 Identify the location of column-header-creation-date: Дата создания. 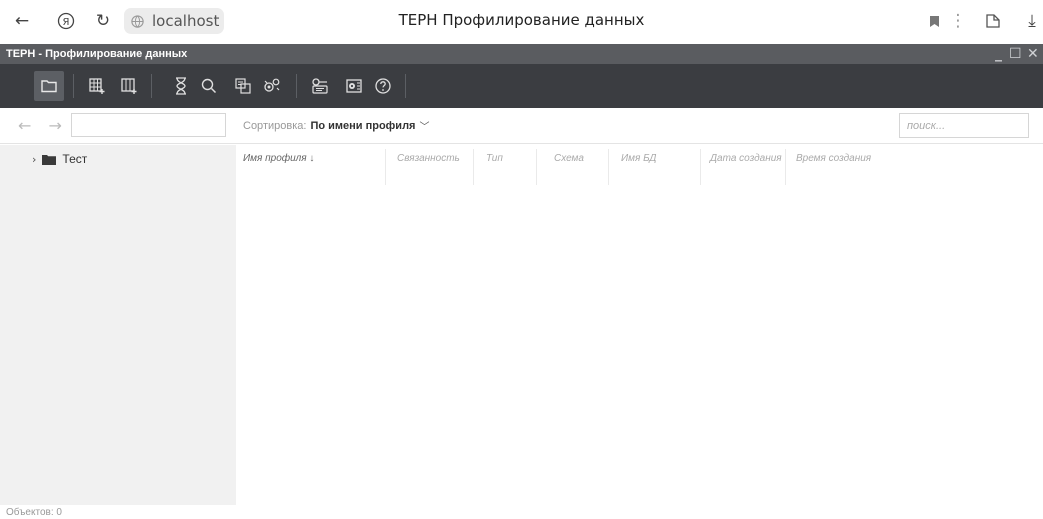
(746, 158).